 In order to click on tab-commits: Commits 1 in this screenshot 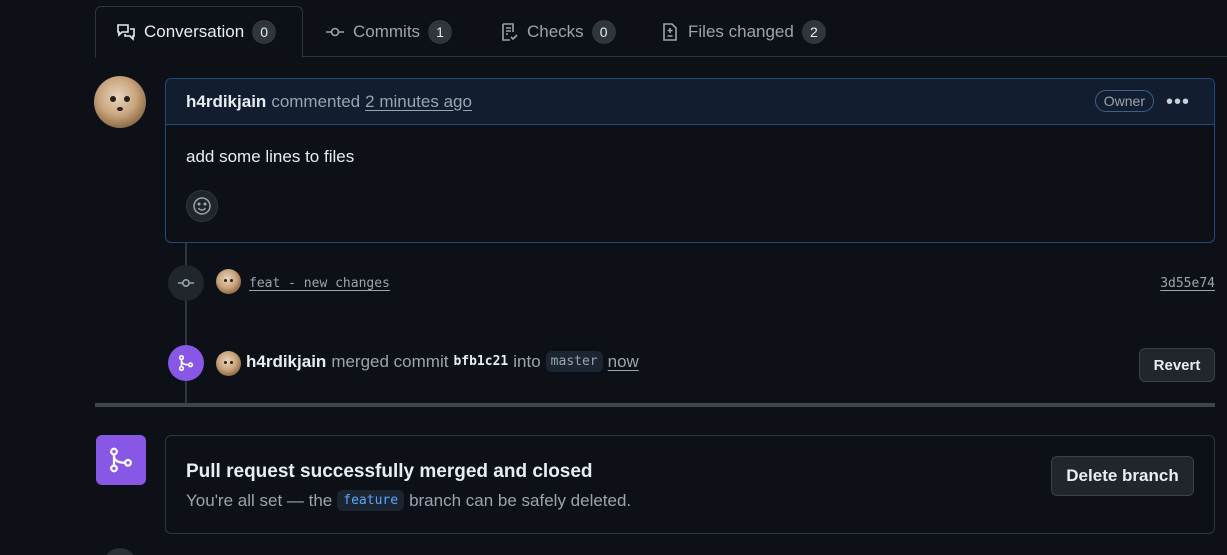, I will do `click(388, 31)`.